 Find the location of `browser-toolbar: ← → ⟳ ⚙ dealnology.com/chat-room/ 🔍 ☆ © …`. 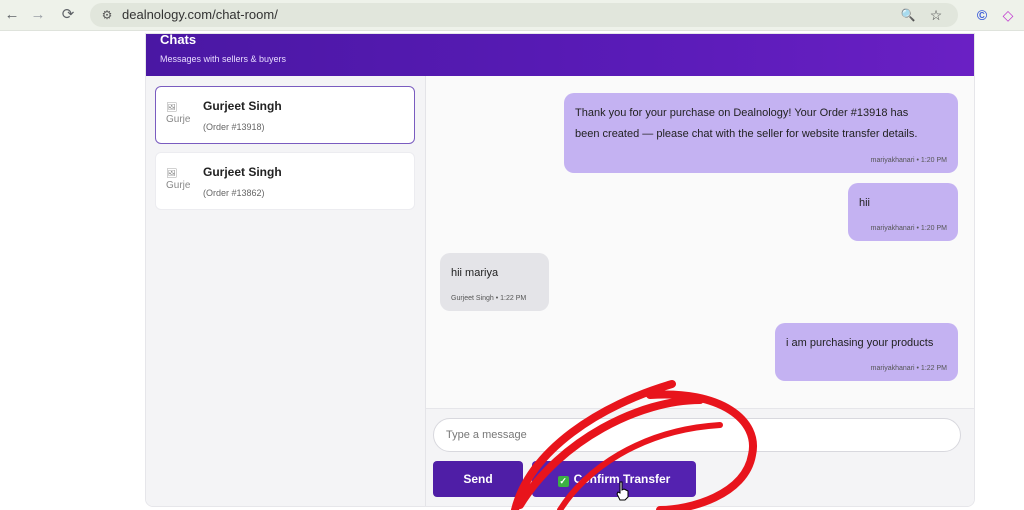

browser-toolbar: ← → ⟳ ⚙ dealnology.com/chat-room/ 🔍 ☆ © … is located at coordinates (512, 15).